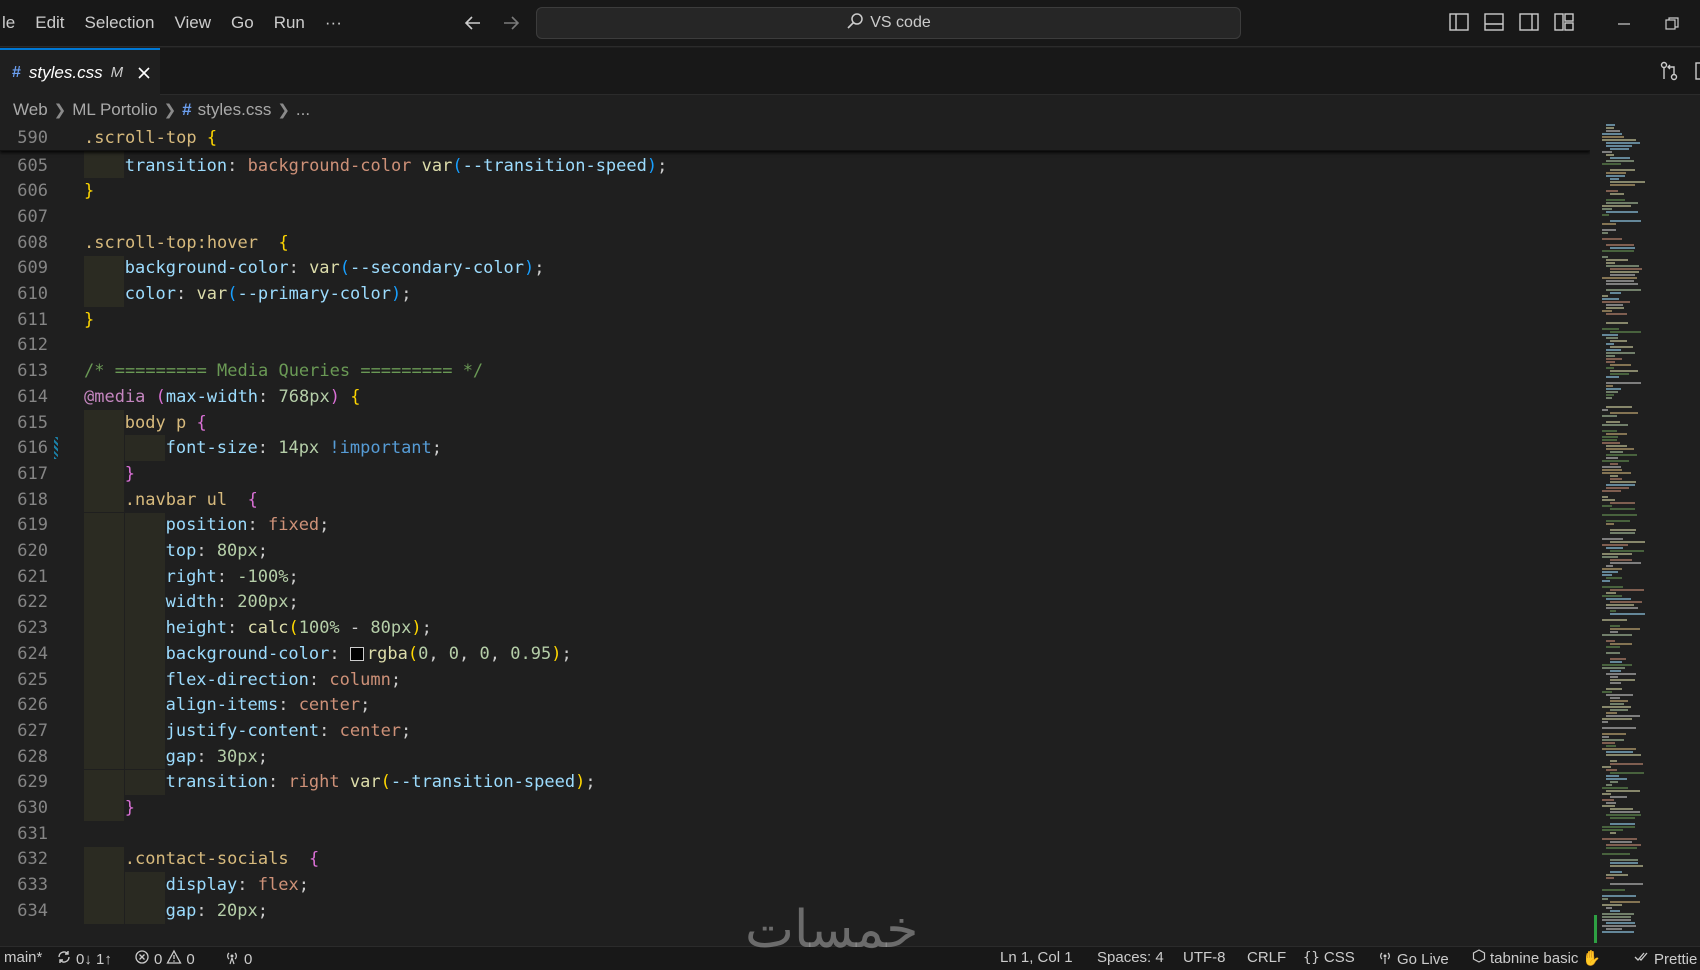 The image size is (1700, 970). I want to click on ports-count: 0, so click(248, 959).